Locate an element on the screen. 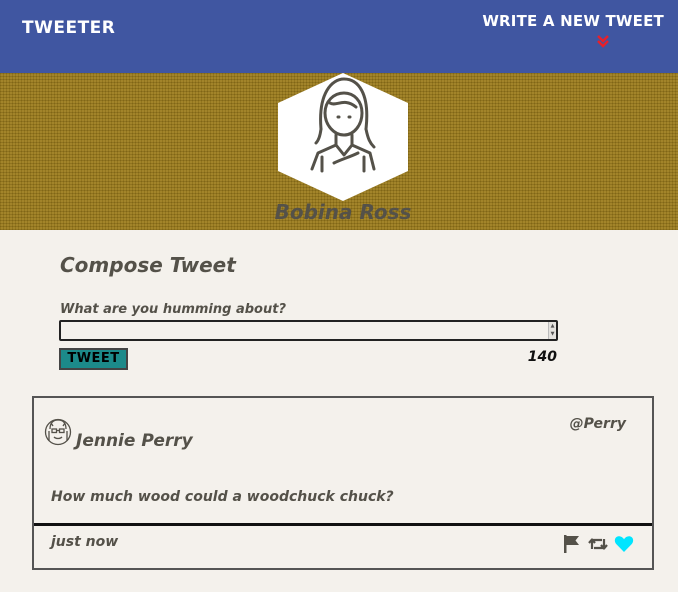  profile-name: Bobina Ross is located at coordinates (343, 212).